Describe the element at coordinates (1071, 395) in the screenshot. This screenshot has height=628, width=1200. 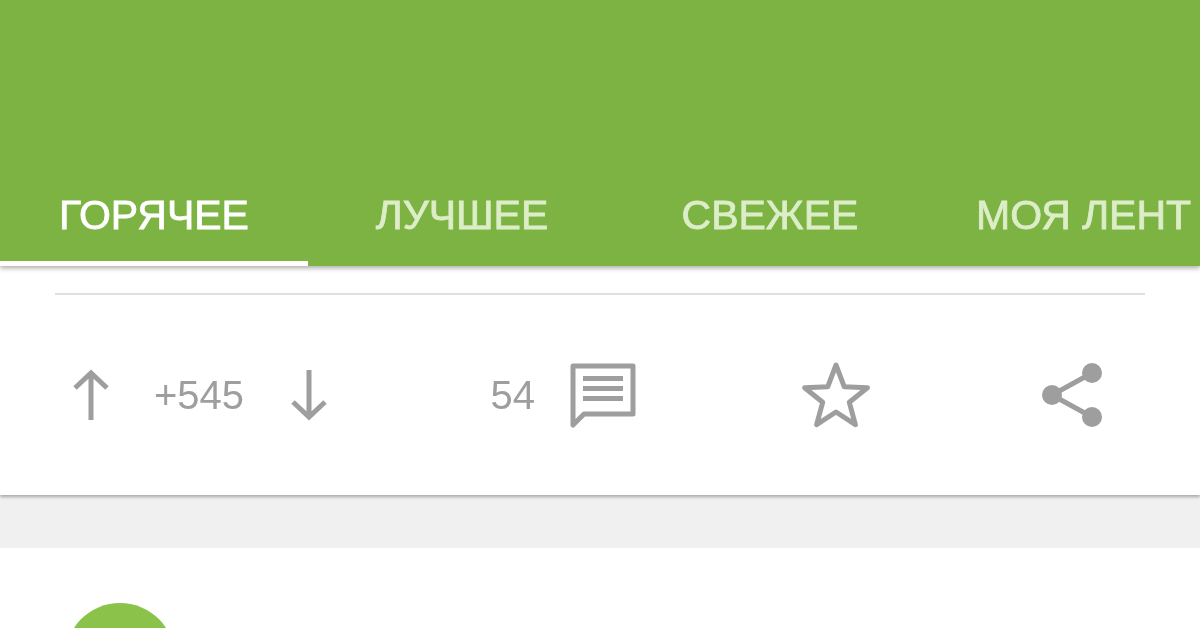
I see `share-icon` at that location.